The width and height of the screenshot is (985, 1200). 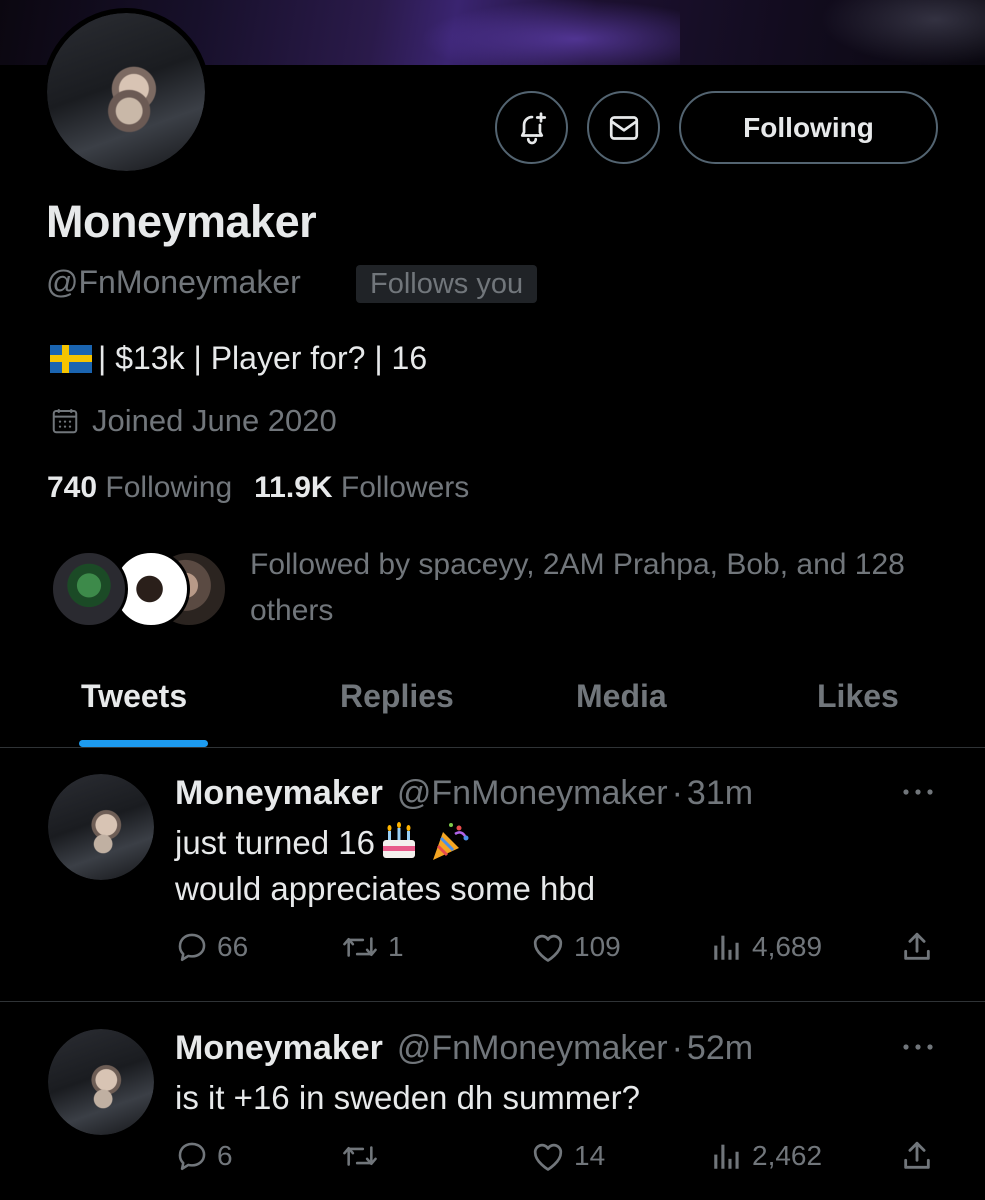 What do you see at coordinates (567, 1156) in the screenshot?
I see `like-button: 14` at bounding box center [567, 1156].